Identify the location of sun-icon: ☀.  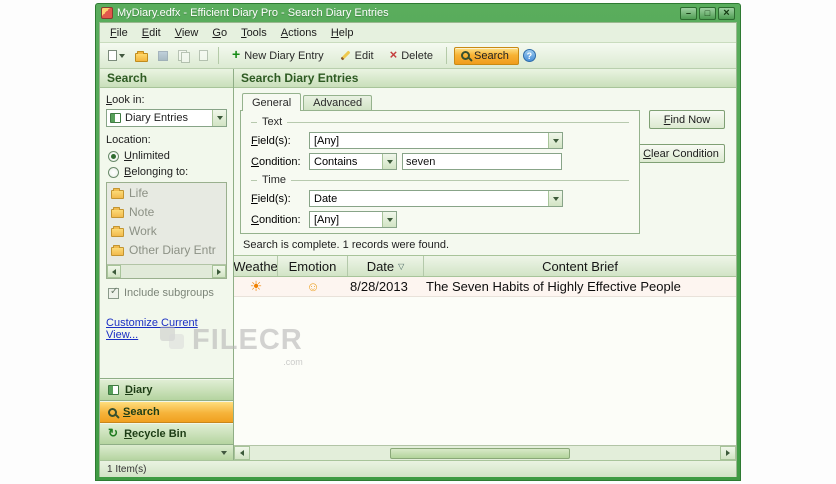
(256, 286).